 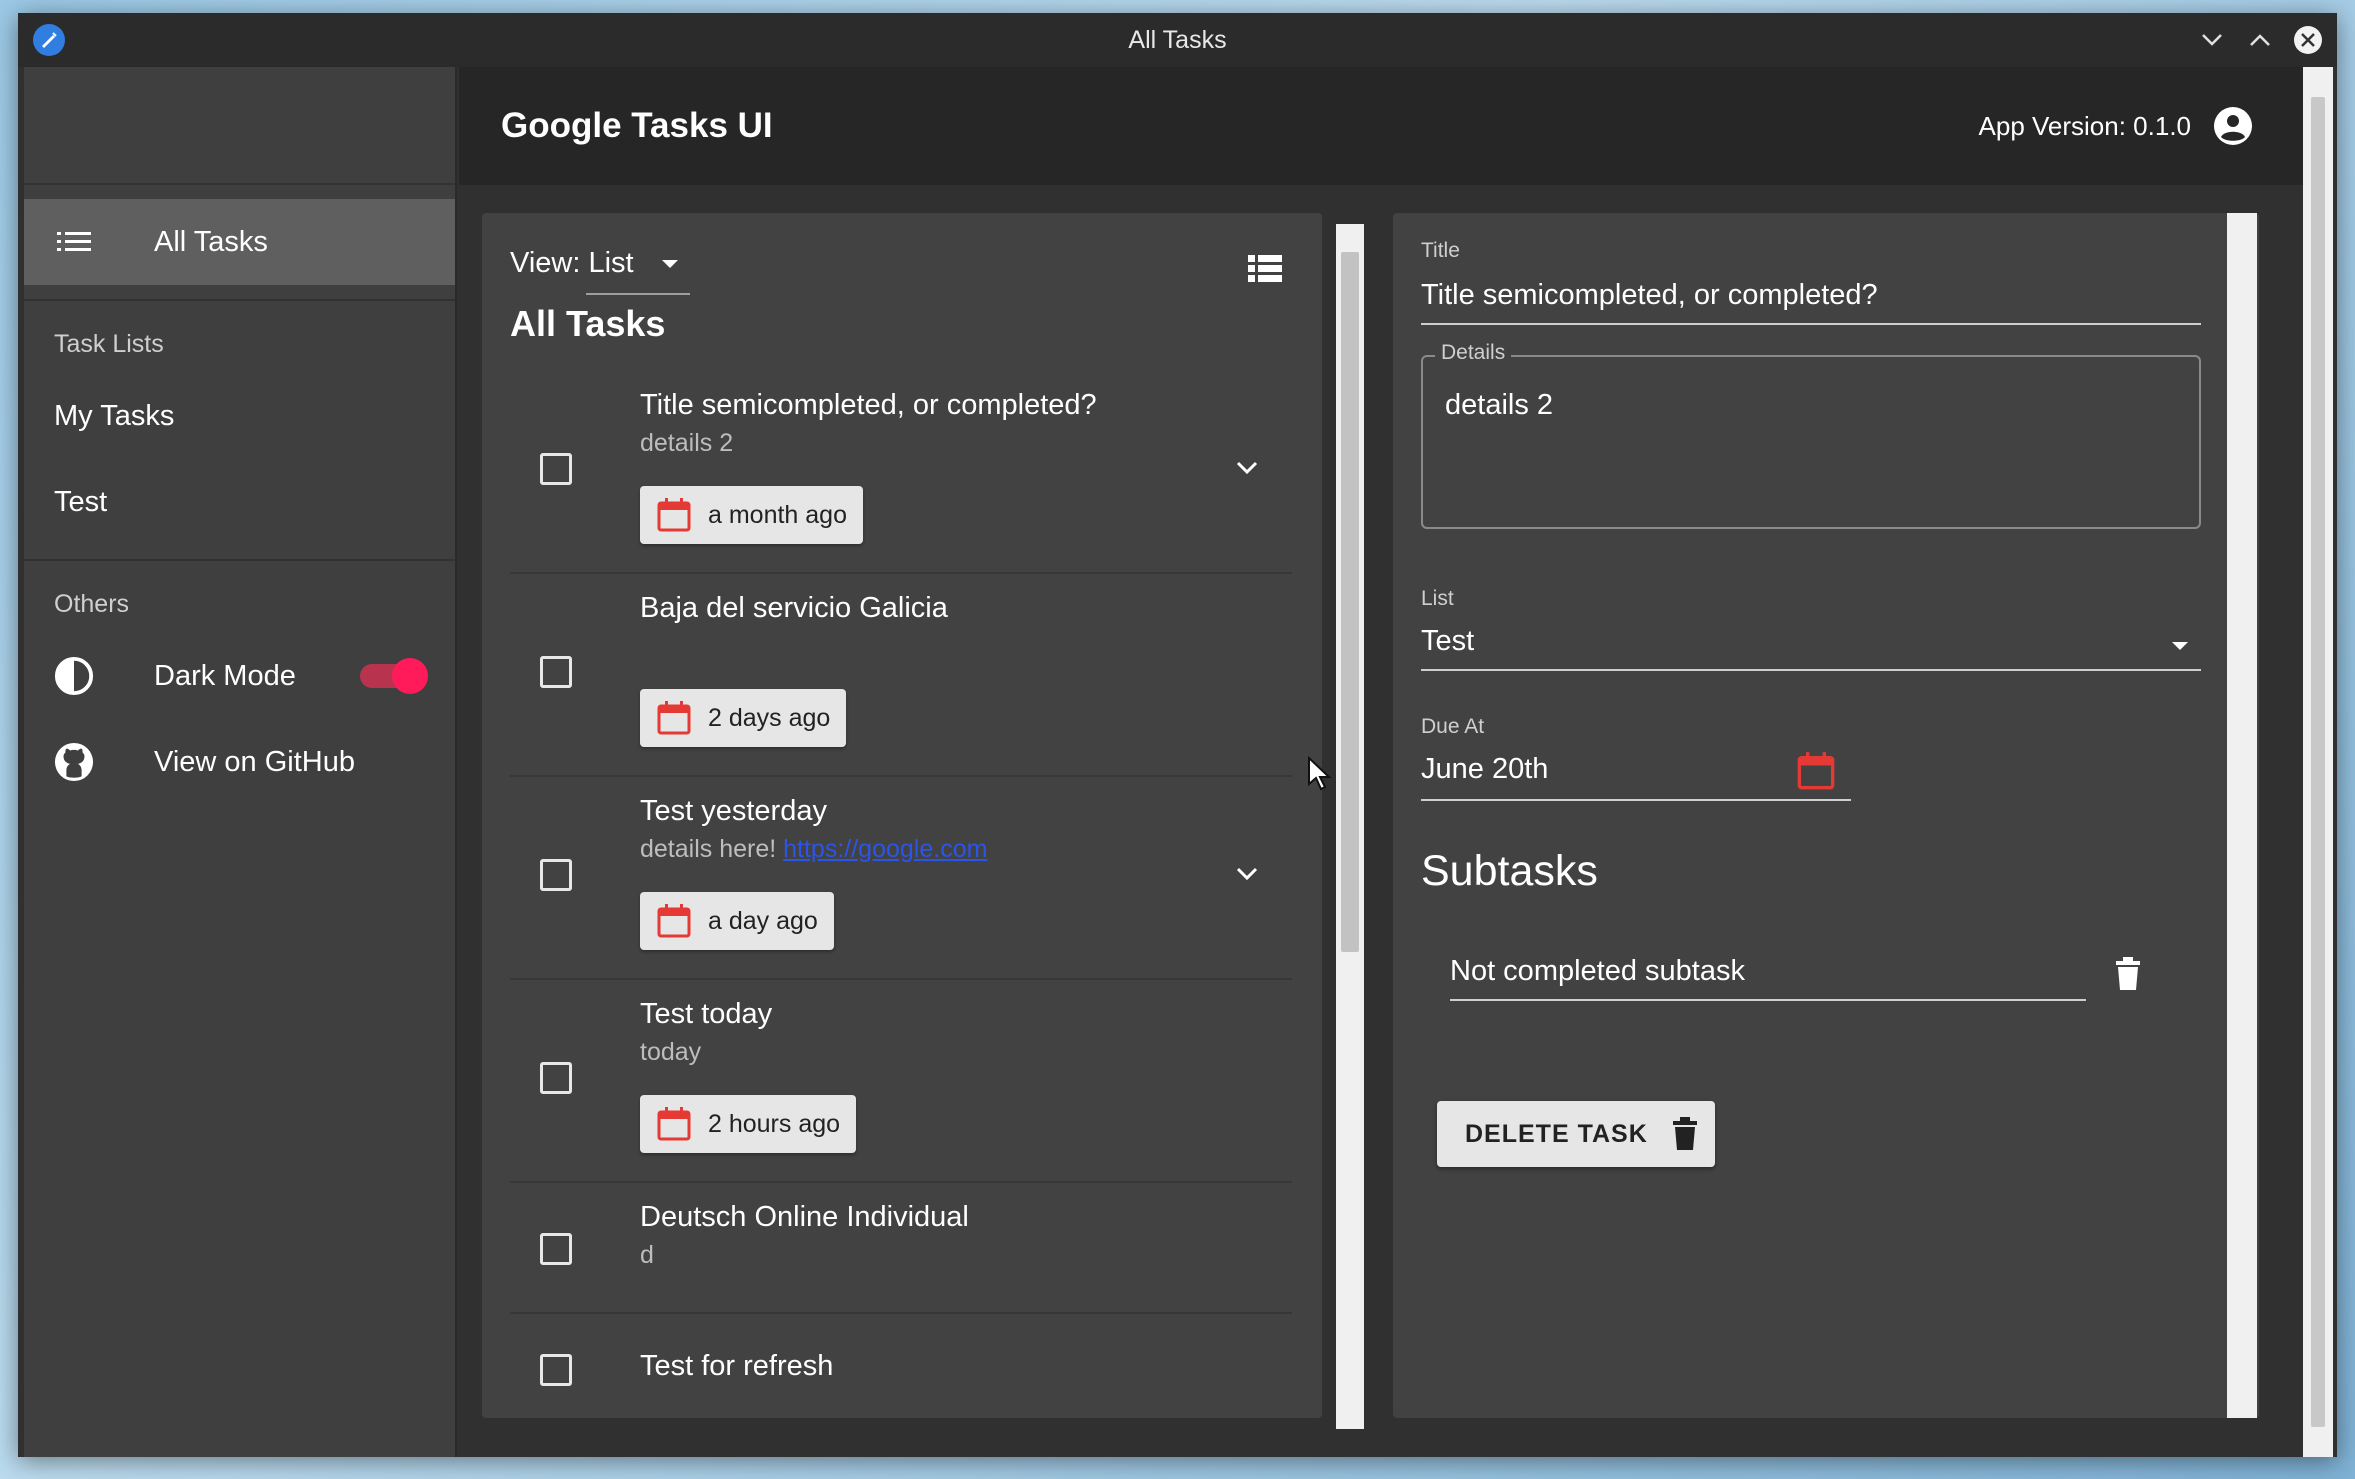 I want to click on due-chip-label: a day ago, so click(x=763, y=920).